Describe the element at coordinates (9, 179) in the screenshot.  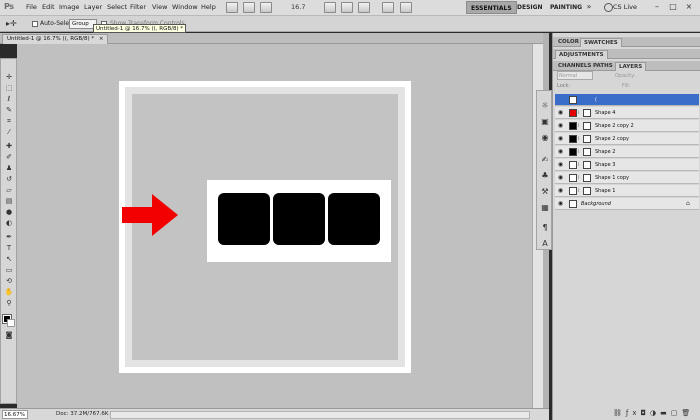
I see `history-brush-tool-icon: ↺` at that location.